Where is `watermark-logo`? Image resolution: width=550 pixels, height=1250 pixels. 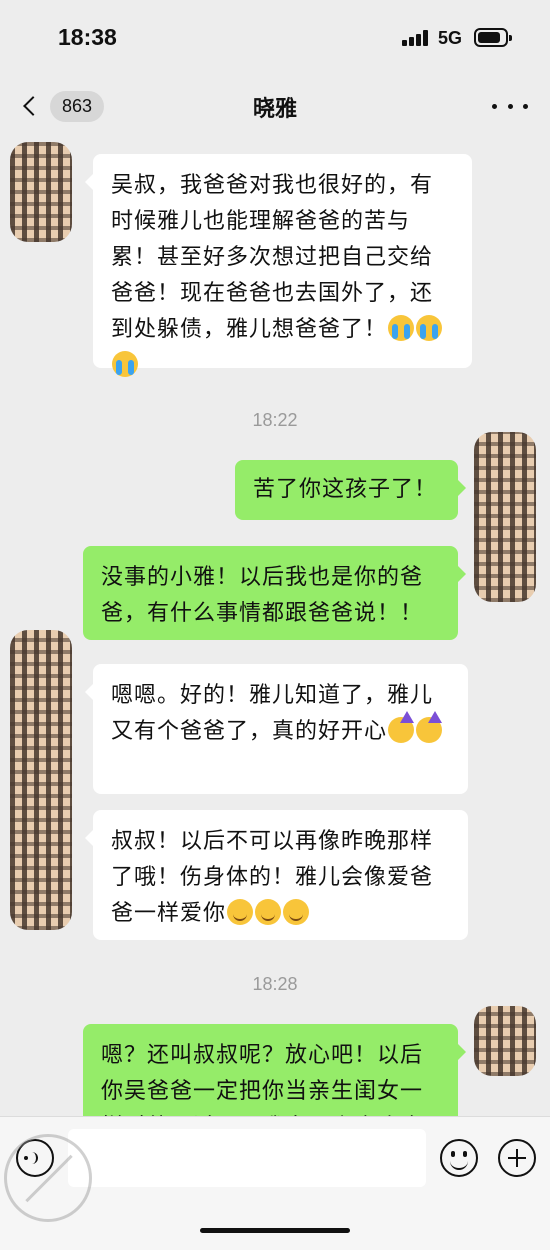 watermark-logo is located at coordinates (48, 1178).